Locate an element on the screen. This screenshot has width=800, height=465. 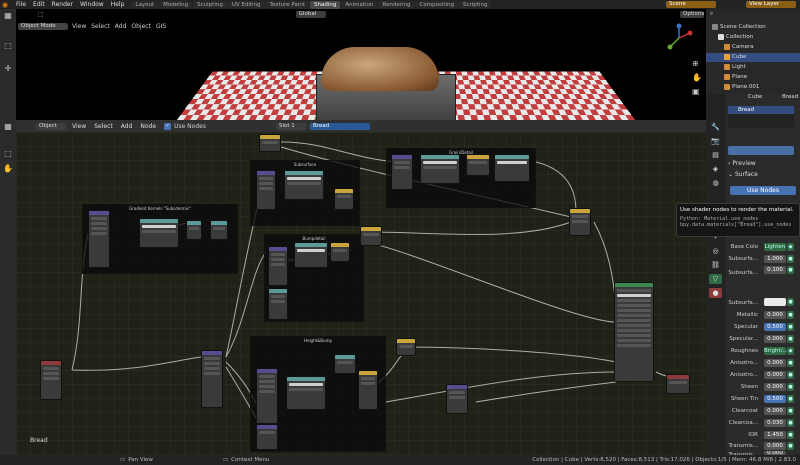
field-value-7: 0.000 is located at coordinates (775, 363).